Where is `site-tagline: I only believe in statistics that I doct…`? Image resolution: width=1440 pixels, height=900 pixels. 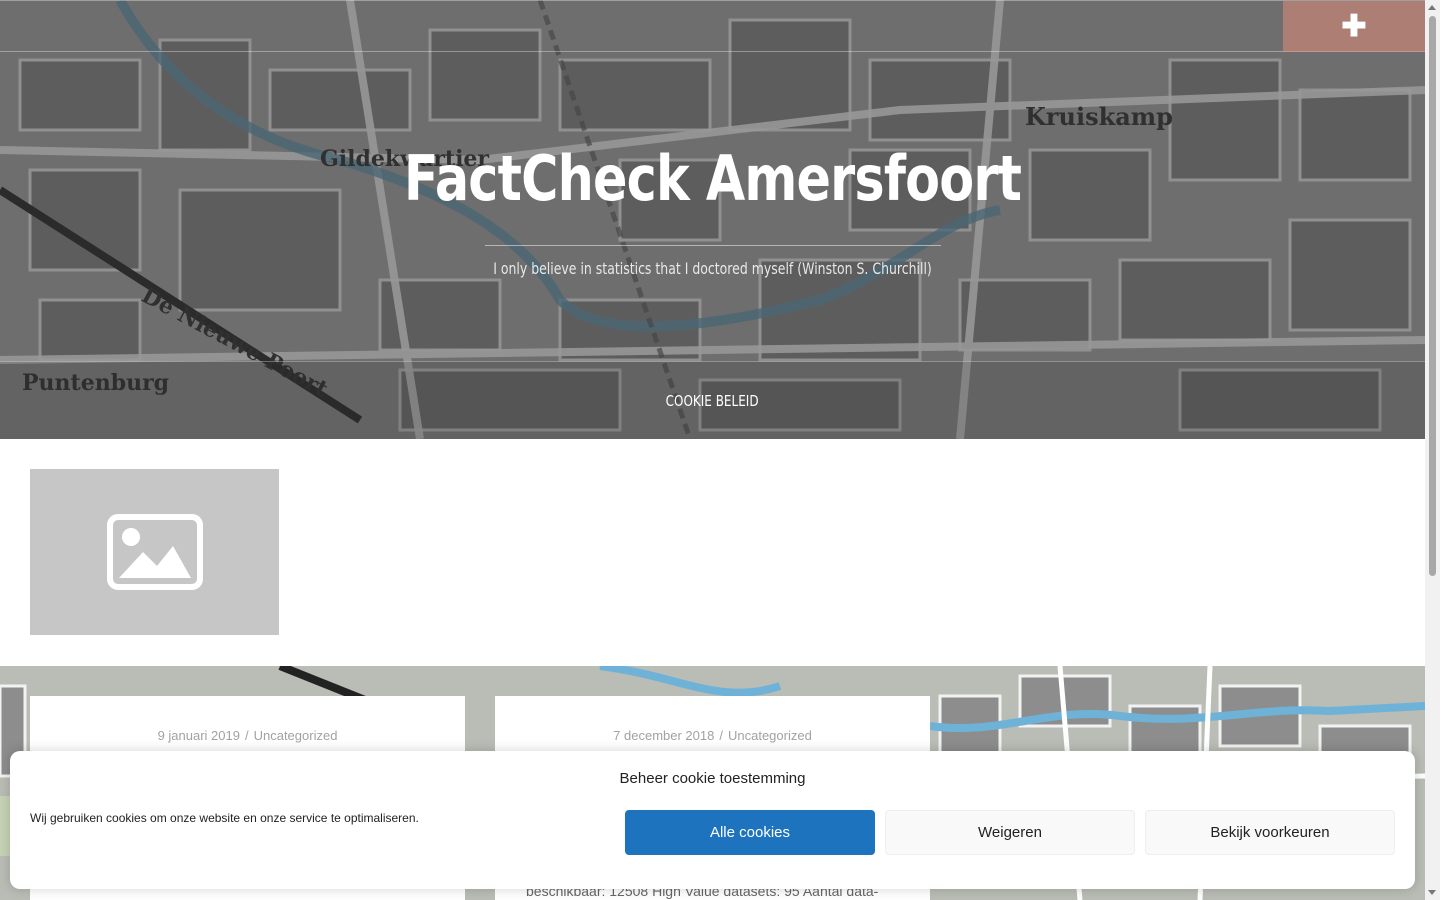
site-tagline: I only believe in statistics that I doct… is located at coordinates (712, 268).